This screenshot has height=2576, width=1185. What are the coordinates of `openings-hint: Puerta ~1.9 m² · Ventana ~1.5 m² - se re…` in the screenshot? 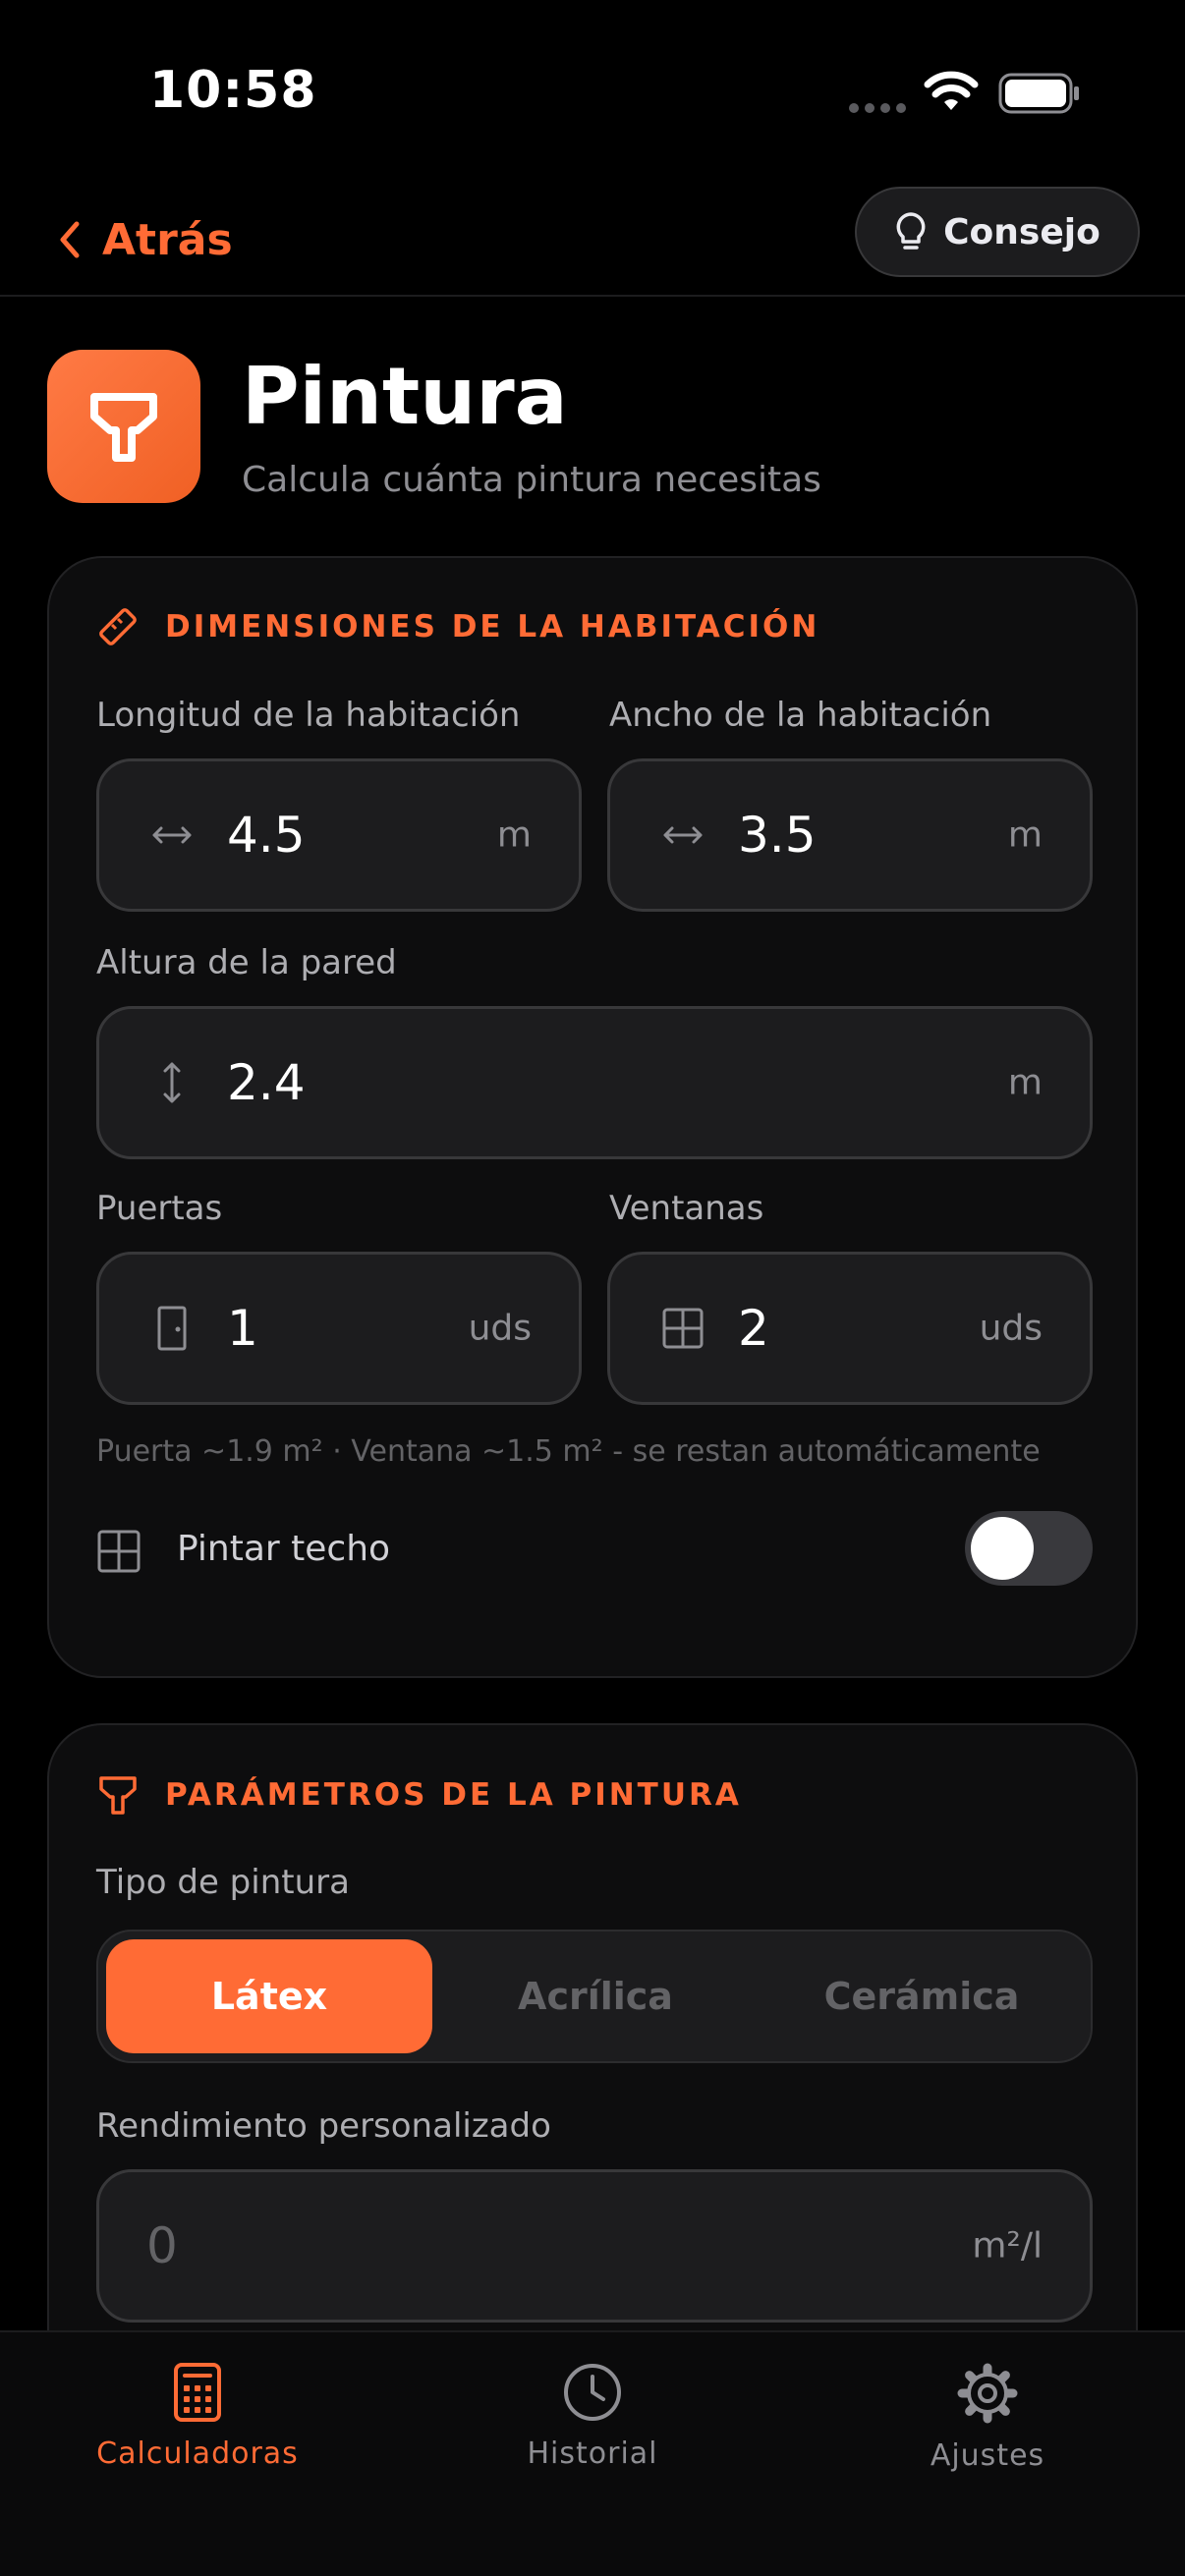 It's located at (569, 1451).